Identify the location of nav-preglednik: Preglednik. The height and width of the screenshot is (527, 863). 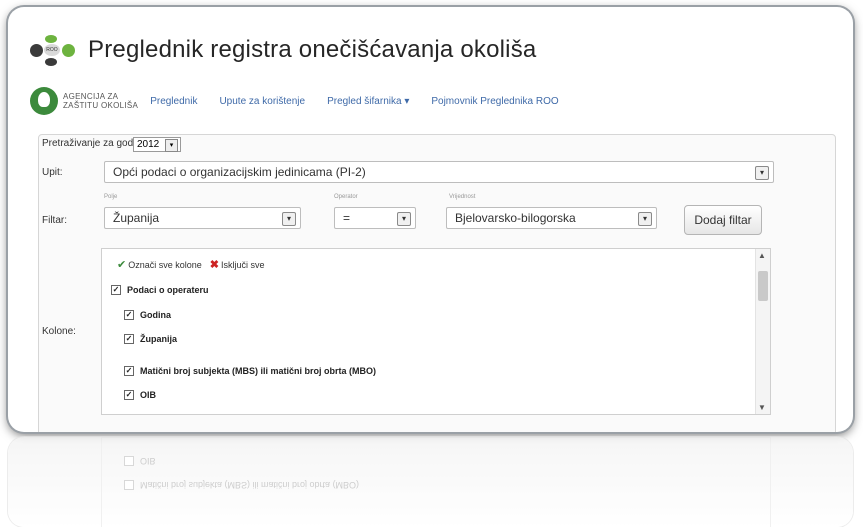
(173, 101).